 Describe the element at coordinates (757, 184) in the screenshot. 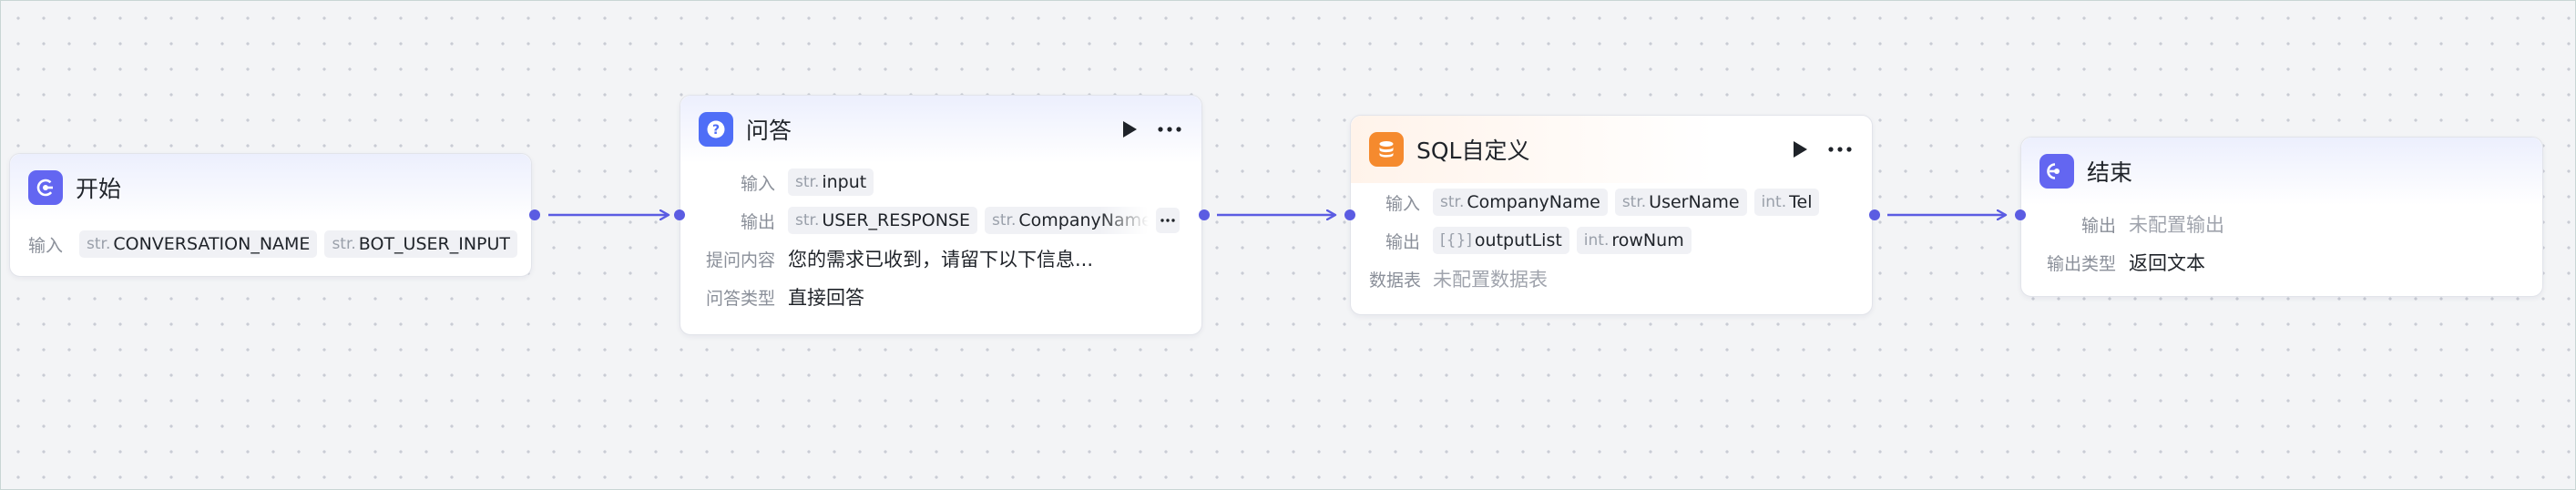

I see `qa-input-label: 输入` at that location.